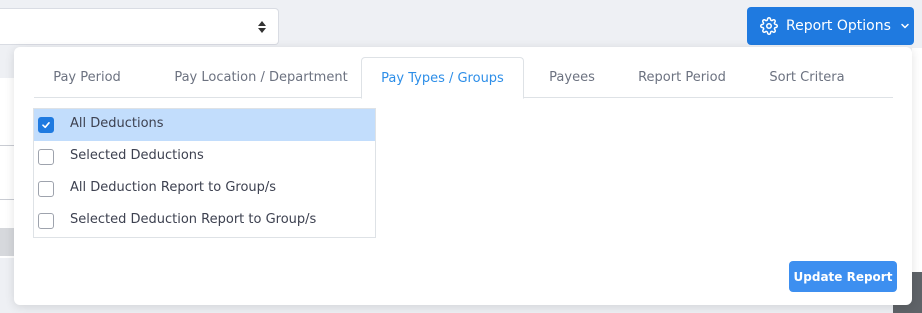  I want to click on report-options-button: Report Options, so click(830, 26).